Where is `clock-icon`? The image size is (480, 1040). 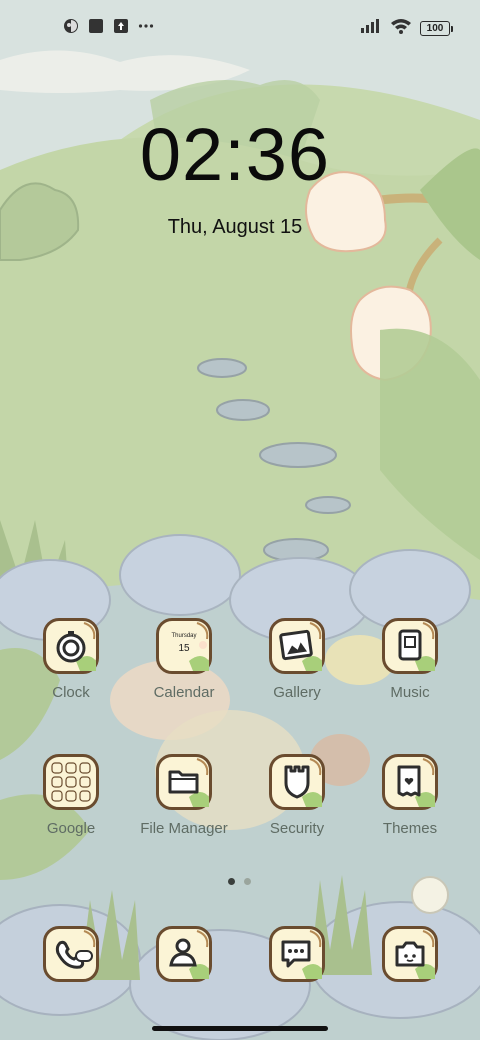 clock-icon is located at coordinates (71, 646).